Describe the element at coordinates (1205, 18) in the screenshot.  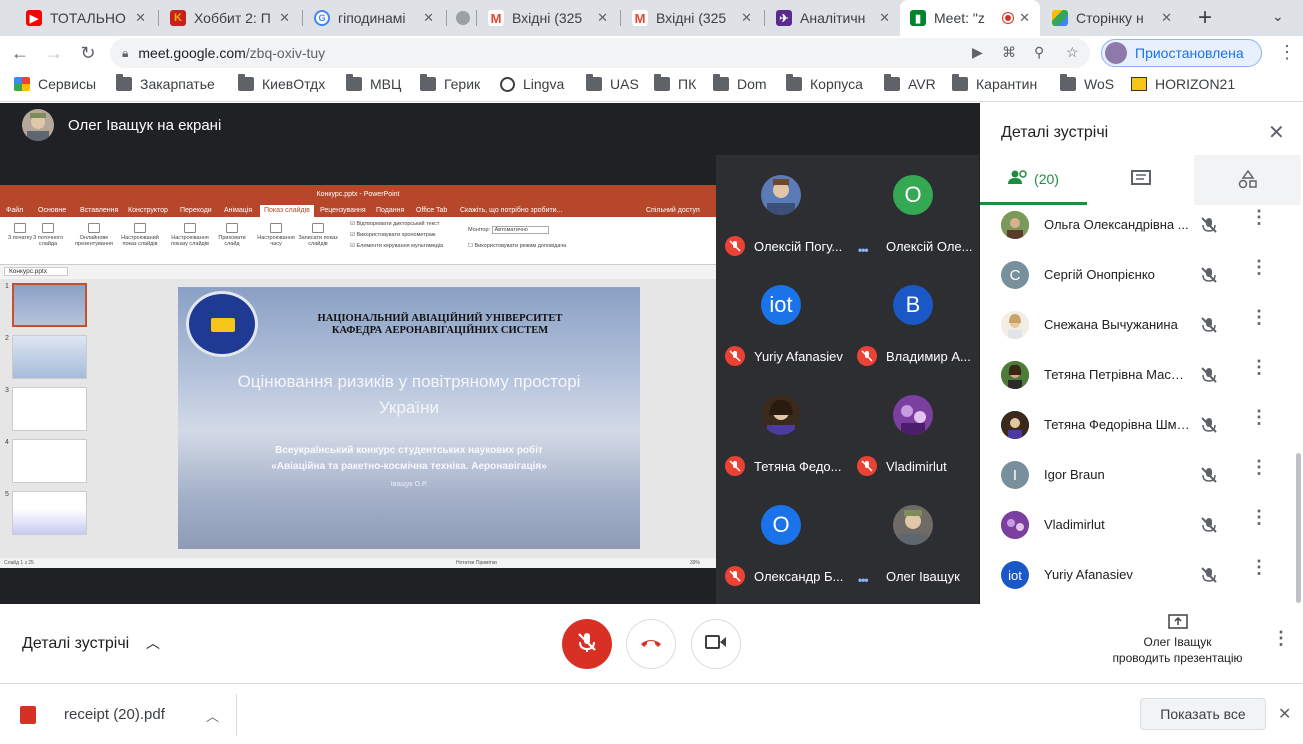
I see `new-tab-button: +` at that location.